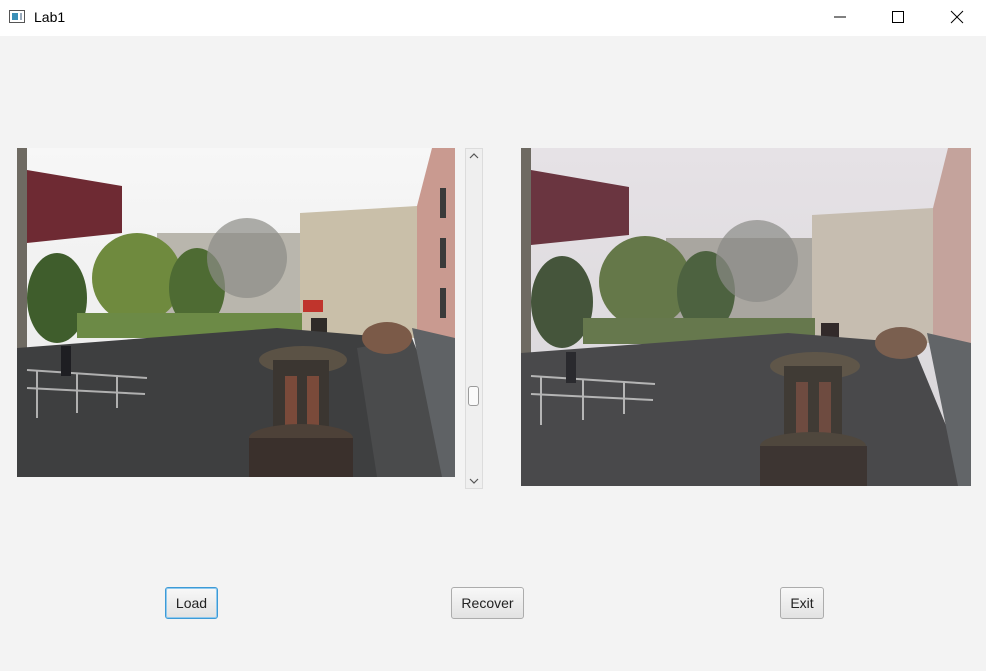 Image resolution: width=986 pixels, height=671 pixels. Describe the element at coordinates (17, 16) in the screenshot. I see `app-icon` at that location.